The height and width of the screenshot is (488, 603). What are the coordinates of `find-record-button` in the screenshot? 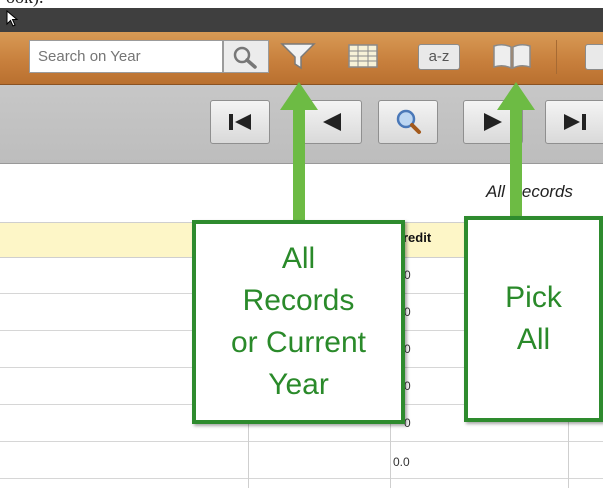 It's located at (408, 122).